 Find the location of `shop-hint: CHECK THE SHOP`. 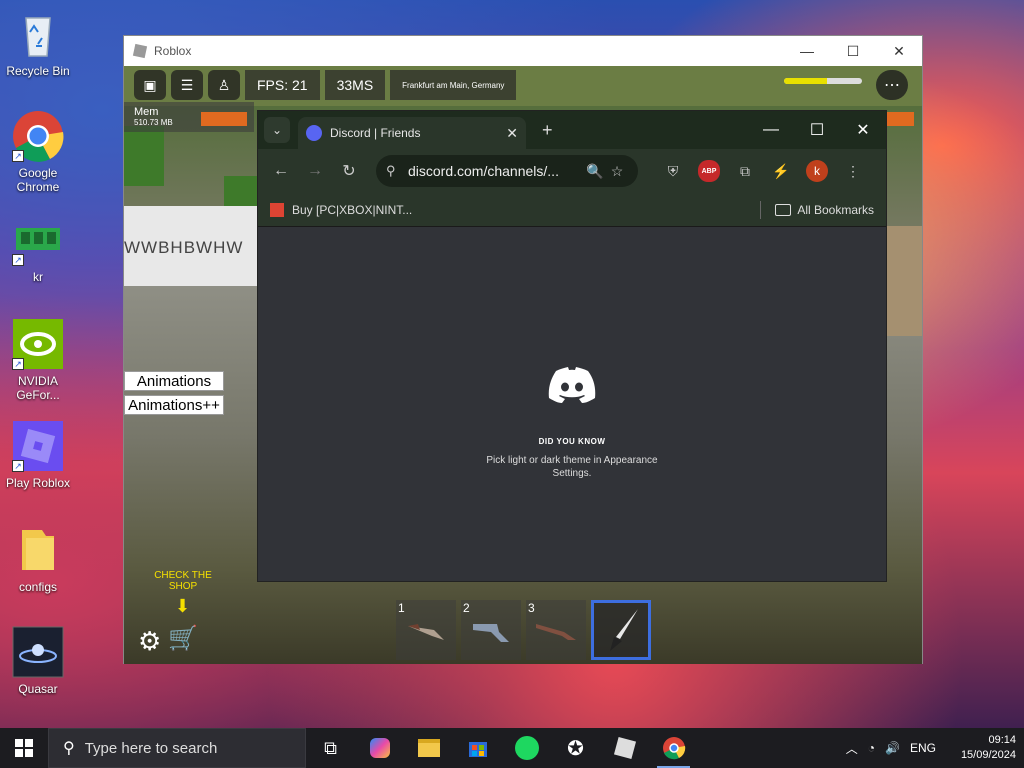

shop-hint: CHECK THE SHOP is located at coordinates (183, 581).